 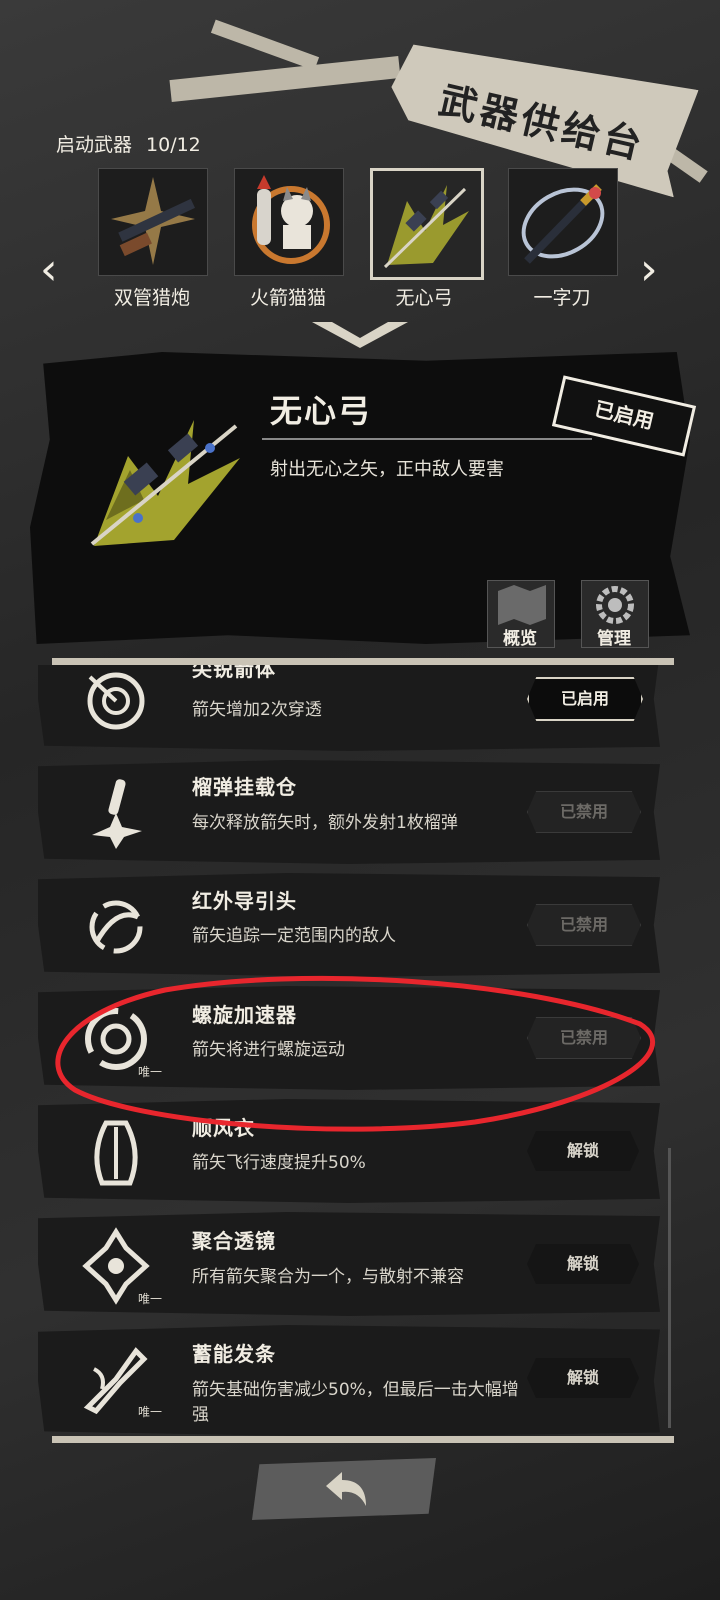 What do you see at coordinates (363, 1439) in the screenshot?
I see `list-bottom-rail` at bounding box center [363, 1439].